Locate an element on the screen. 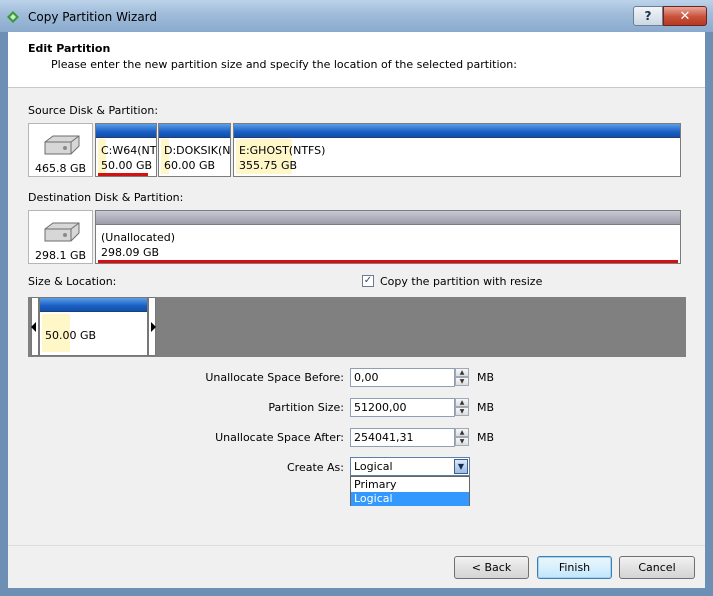 This screenshot has width=713, height=596. create-as-label: Create As: is located at coordinates (315, 467).